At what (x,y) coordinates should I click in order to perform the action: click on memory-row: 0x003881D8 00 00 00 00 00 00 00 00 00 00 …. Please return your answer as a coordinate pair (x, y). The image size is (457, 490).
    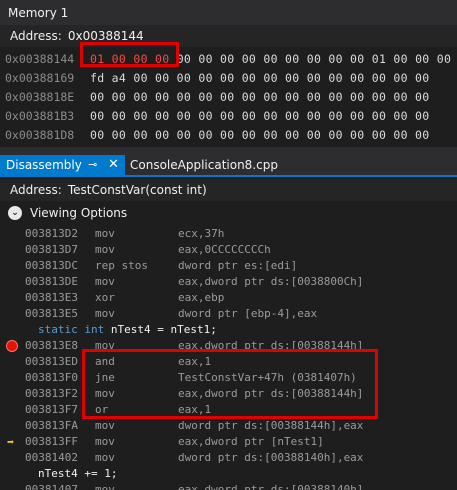
    Looking at the image, I should click on (228, 135).